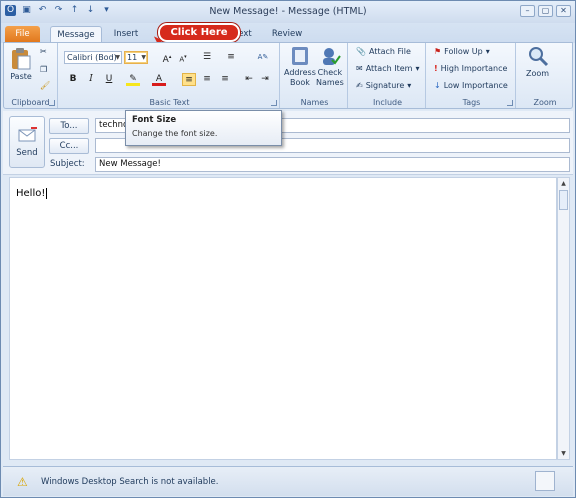 This screenshot has height=498, width=576. I want to click on bullets-icon: ☰, so click(207, 57).